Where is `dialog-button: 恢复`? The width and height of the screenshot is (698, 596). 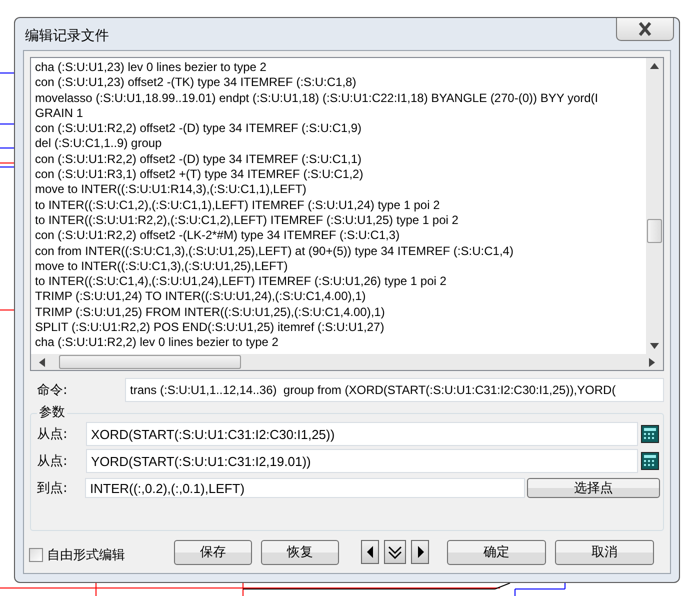
dialog-button: 恢复 is located at coordinates (300, 552).